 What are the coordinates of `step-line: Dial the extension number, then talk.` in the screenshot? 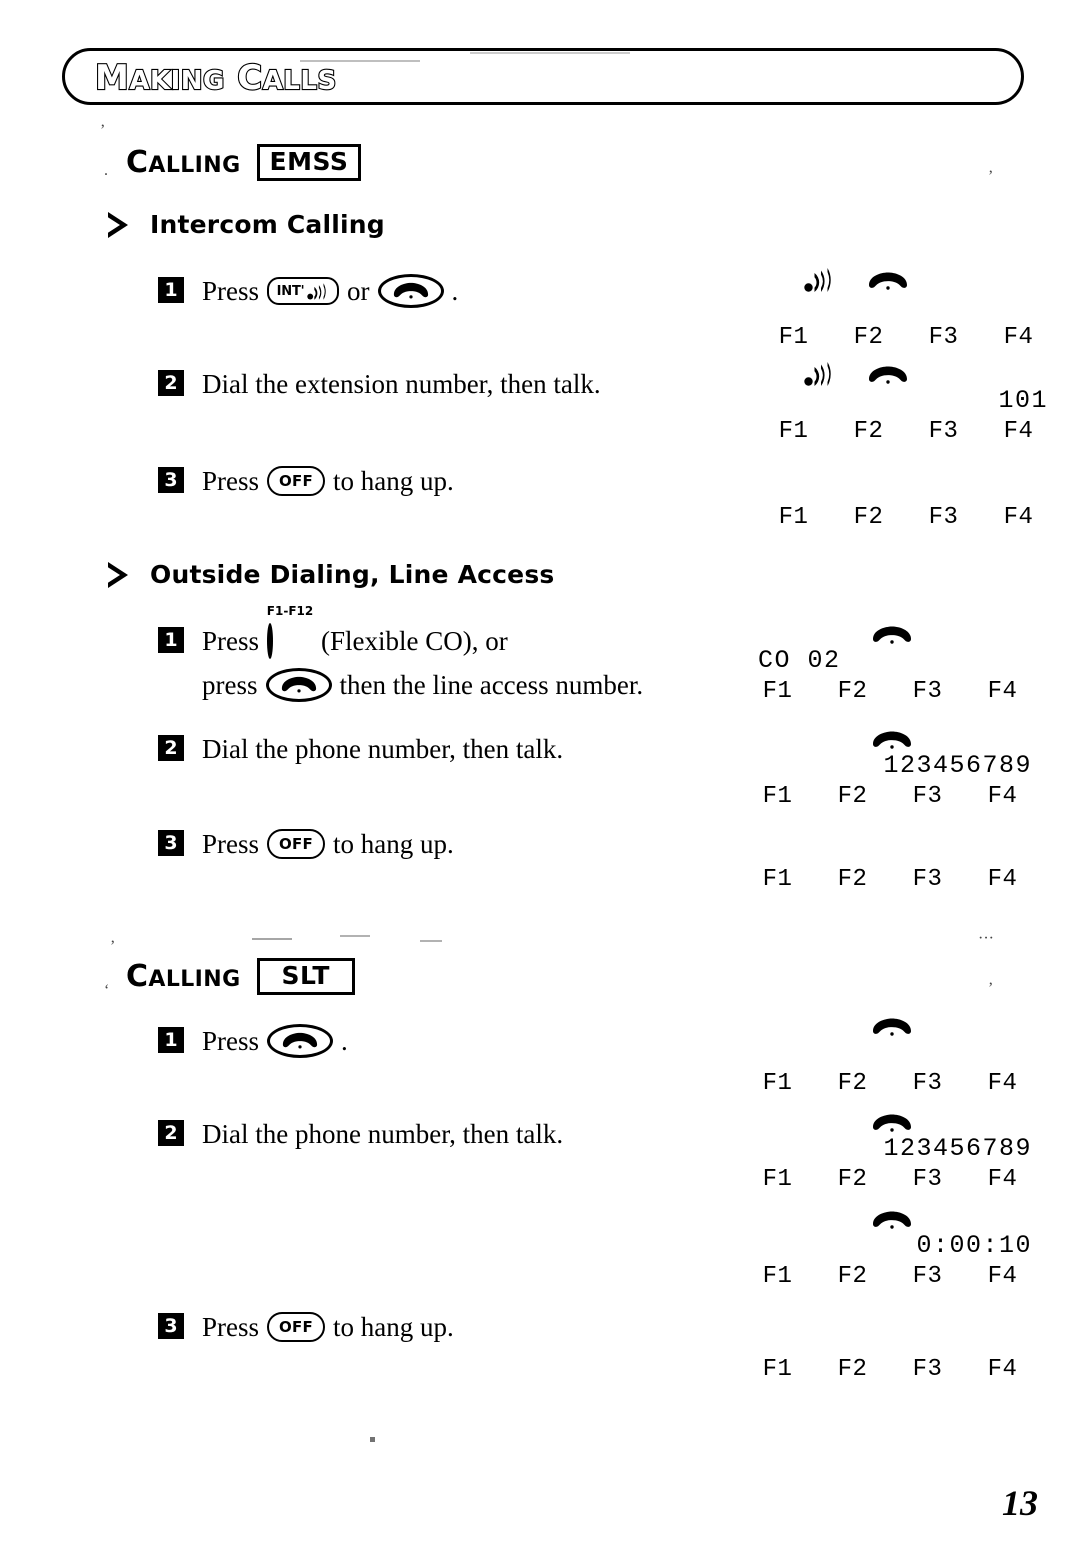 It's located at (401, 384).